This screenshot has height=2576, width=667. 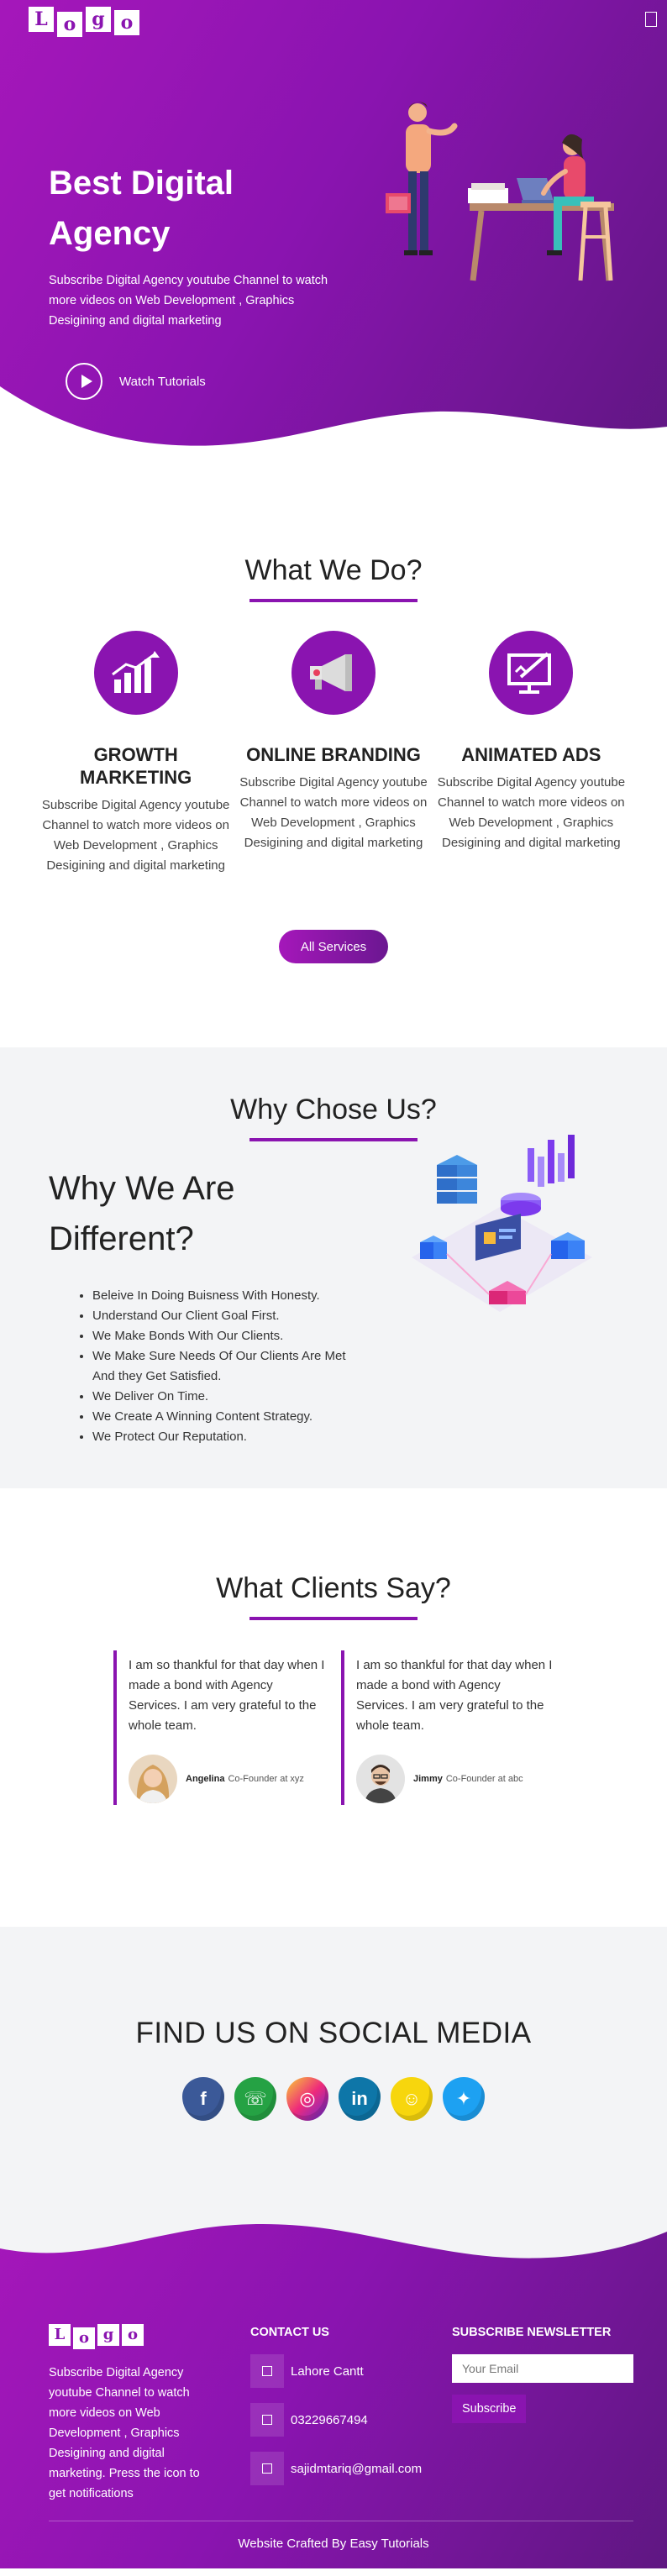 What do you see at coordinates (333, 1109) in the screenshot?
I see `section-title: Why Chose Us?` at bounding box center [333, 1109].